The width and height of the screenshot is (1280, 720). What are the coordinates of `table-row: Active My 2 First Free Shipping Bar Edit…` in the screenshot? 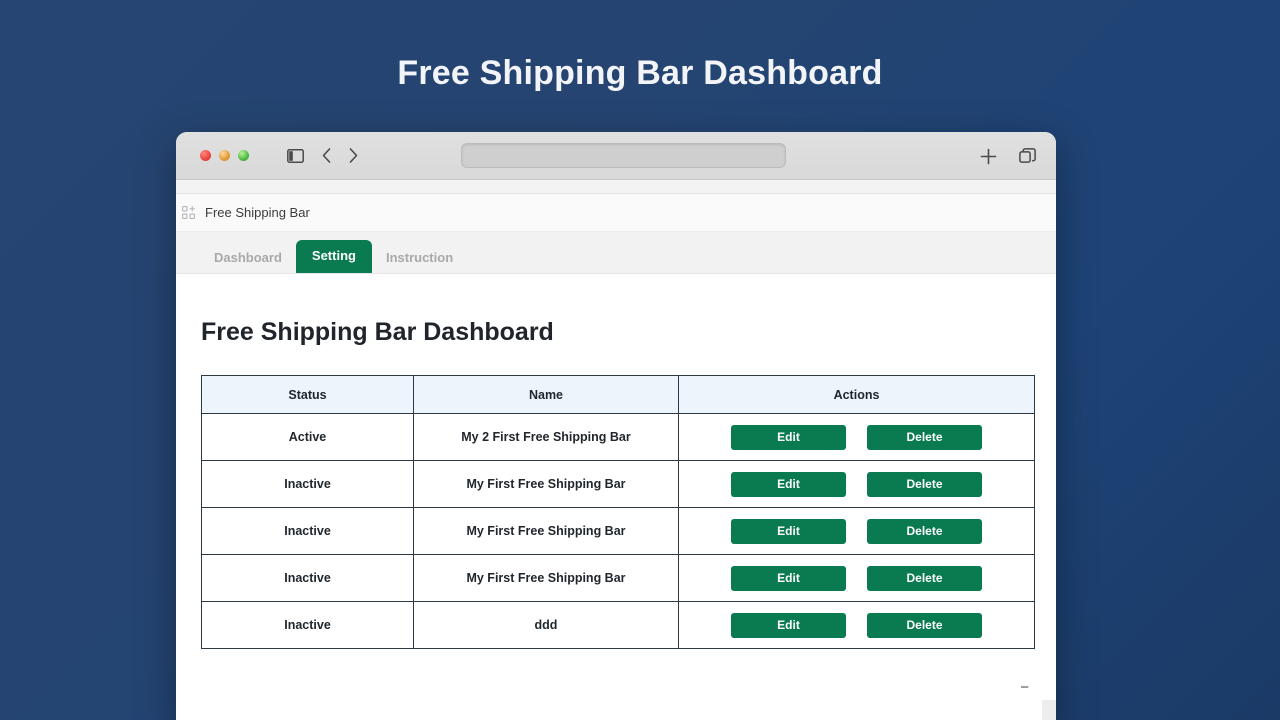 It's located at (618, 437).